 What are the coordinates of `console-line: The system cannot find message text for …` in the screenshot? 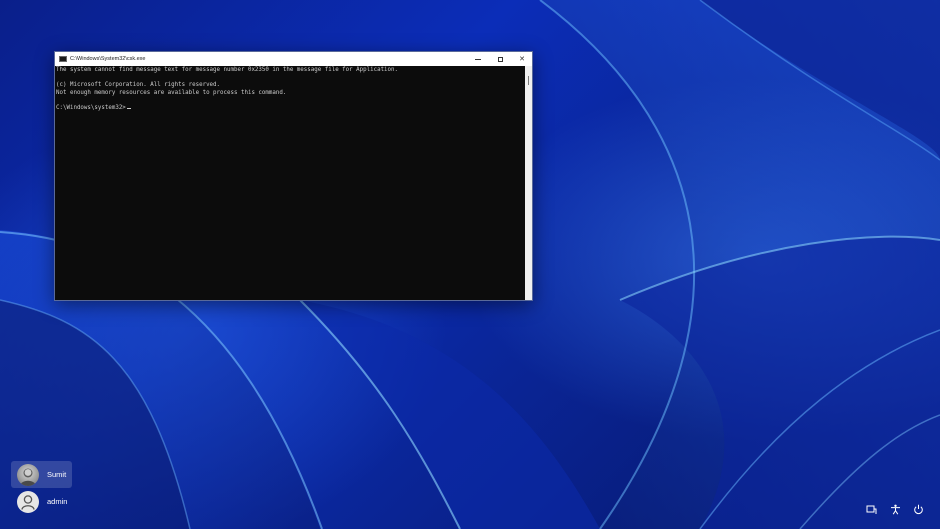 It's located at (227, 70).